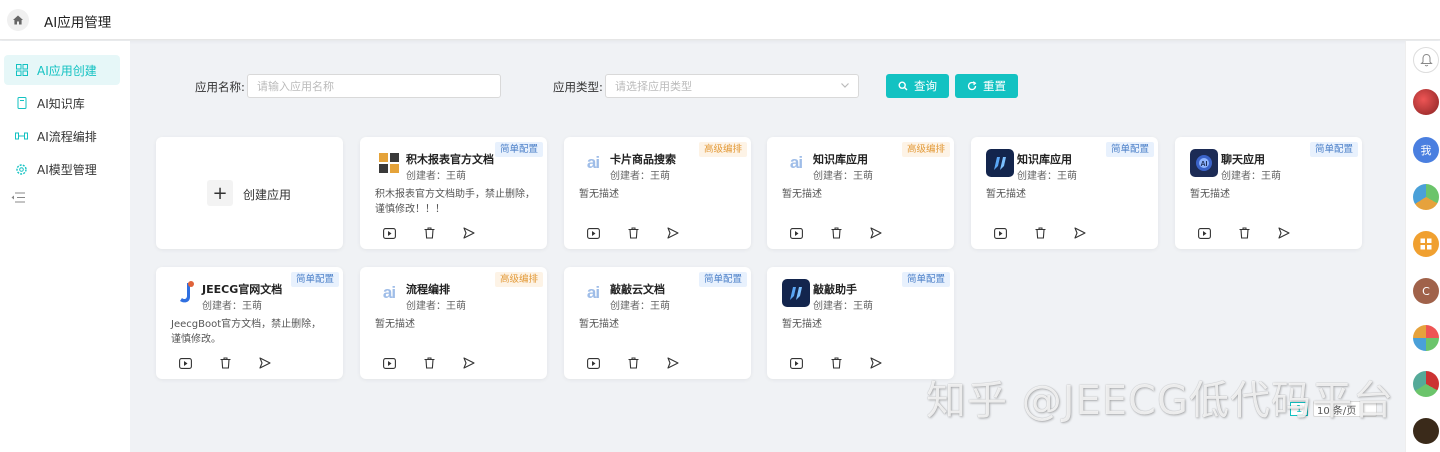 The height and width of the screenshot is (452, 1440). What do you see at coordinates (1426, 60) in the screenshot?
I see `bell-icon` at bounding box center [1426, 60].